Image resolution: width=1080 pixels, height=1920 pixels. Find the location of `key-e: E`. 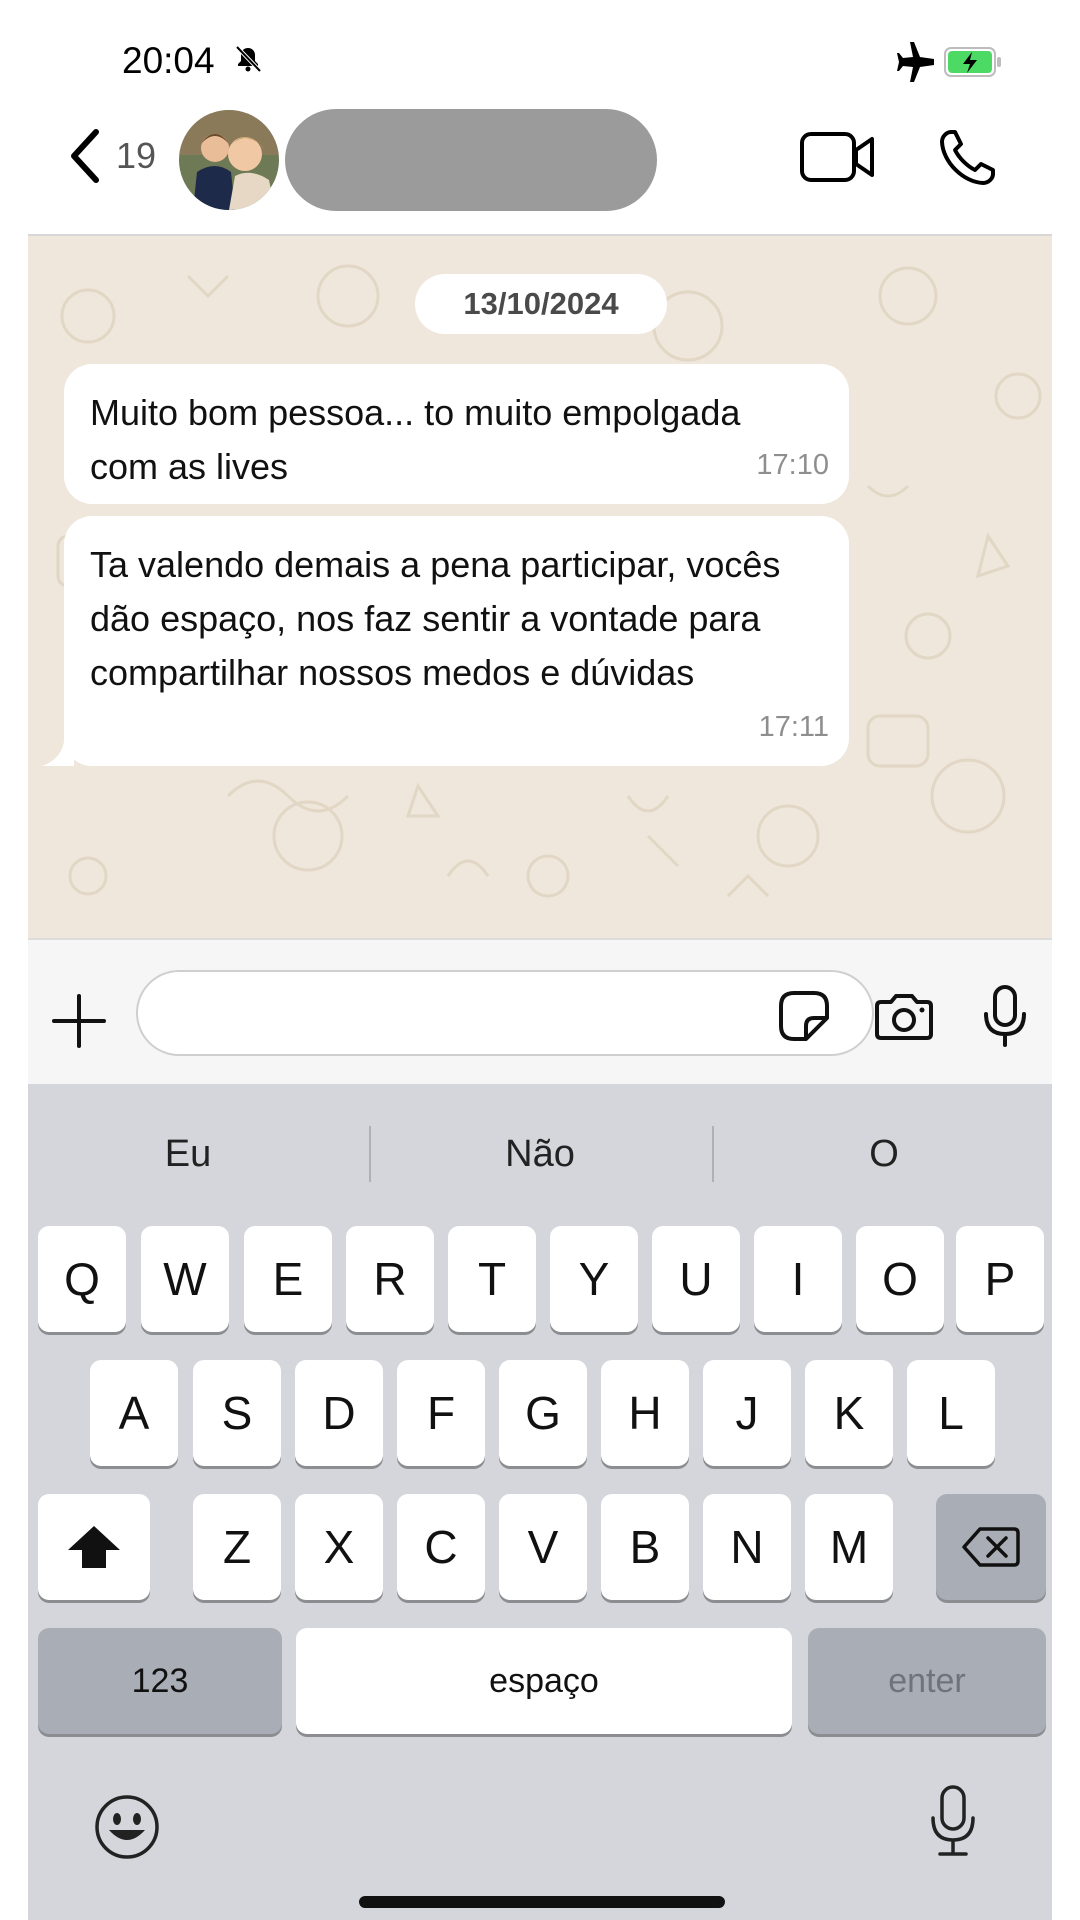

key-e: E is located at coordinates (288, 1279).